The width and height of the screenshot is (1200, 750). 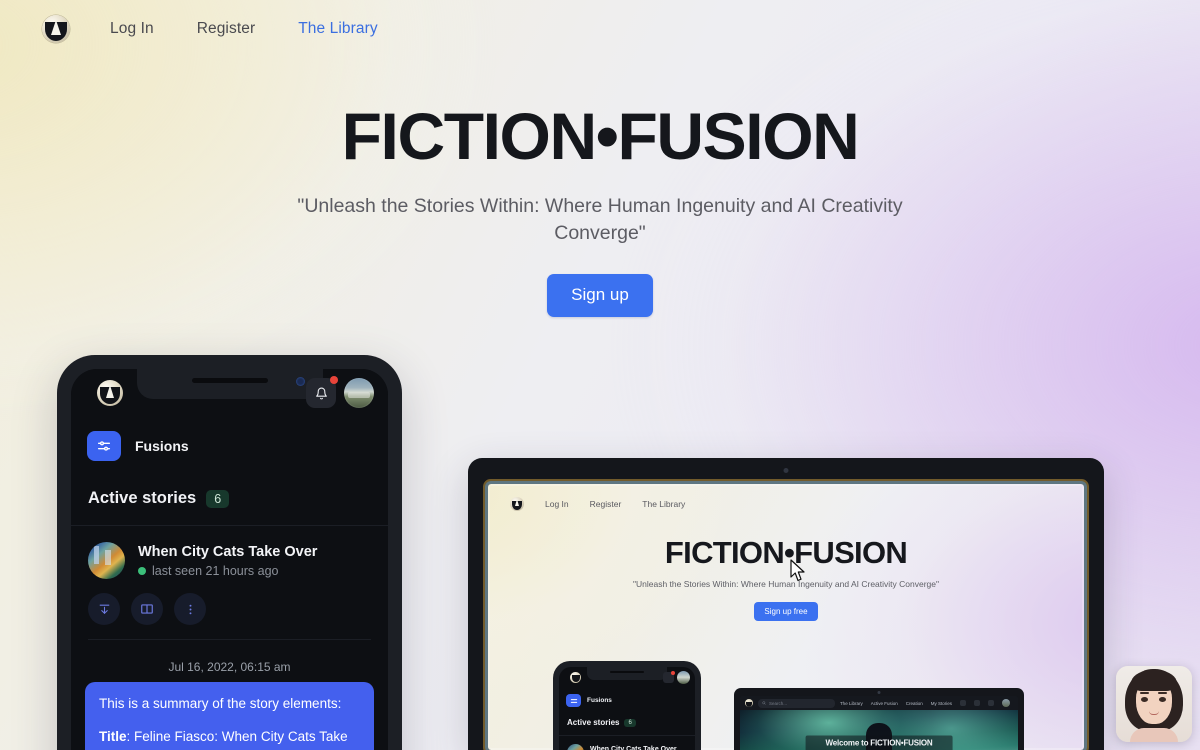 What do you see at coordinates (1154, 704) in the screenshot?
I see `presenter-webcam-avatar` at bounding box center [1154, 704].